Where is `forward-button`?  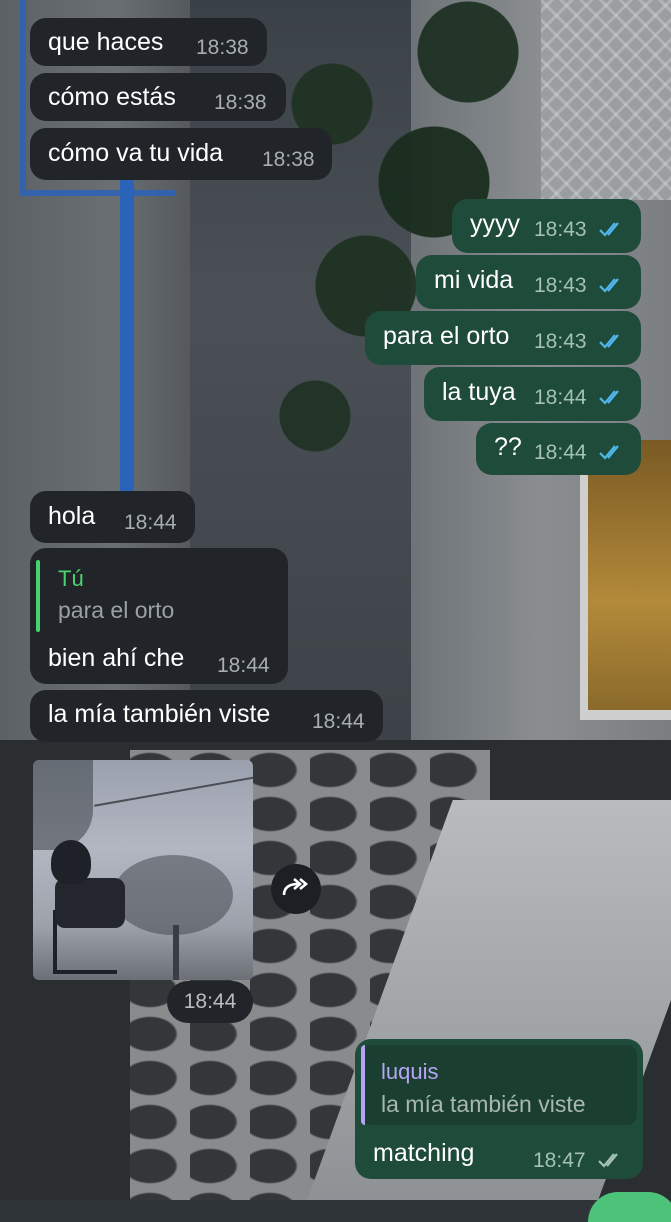
forward-button is located at coordinates (296, 889).